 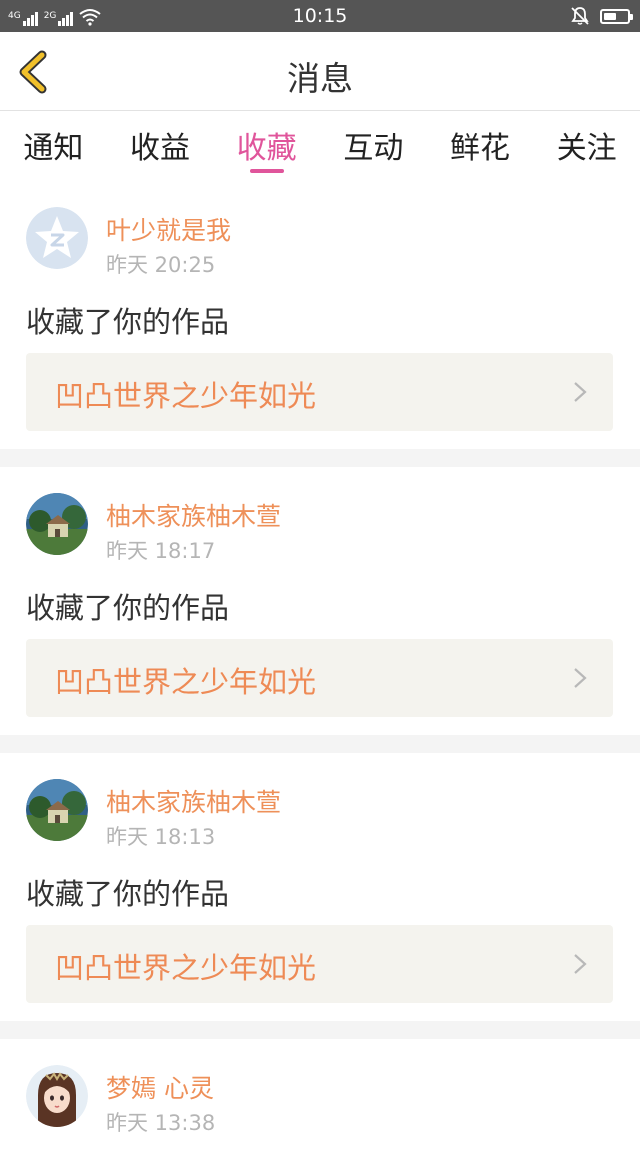 I want to click on status-right, so click(x=601, y=16).